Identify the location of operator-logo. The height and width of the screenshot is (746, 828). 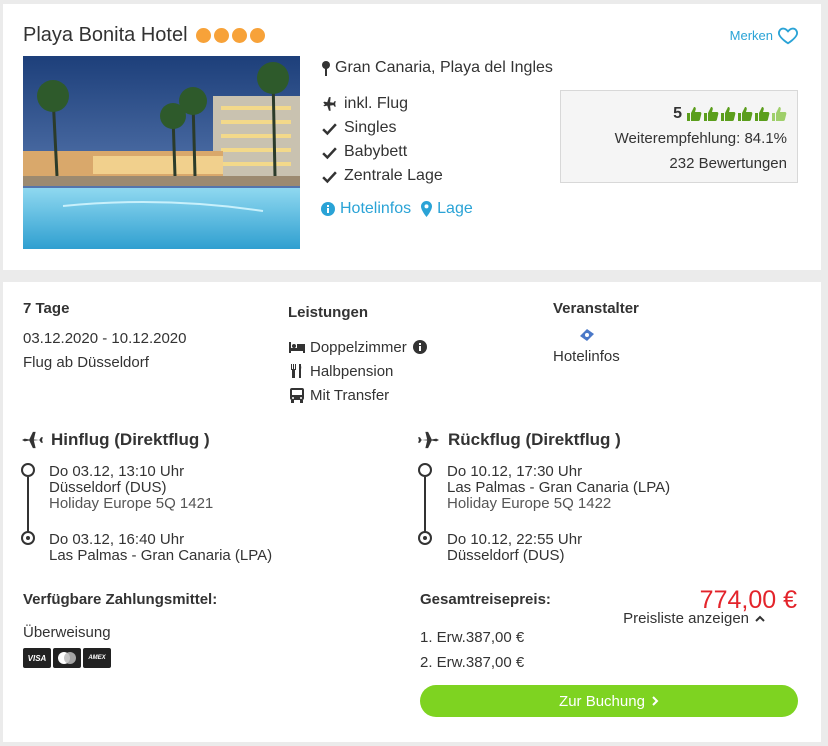
(587, 337).